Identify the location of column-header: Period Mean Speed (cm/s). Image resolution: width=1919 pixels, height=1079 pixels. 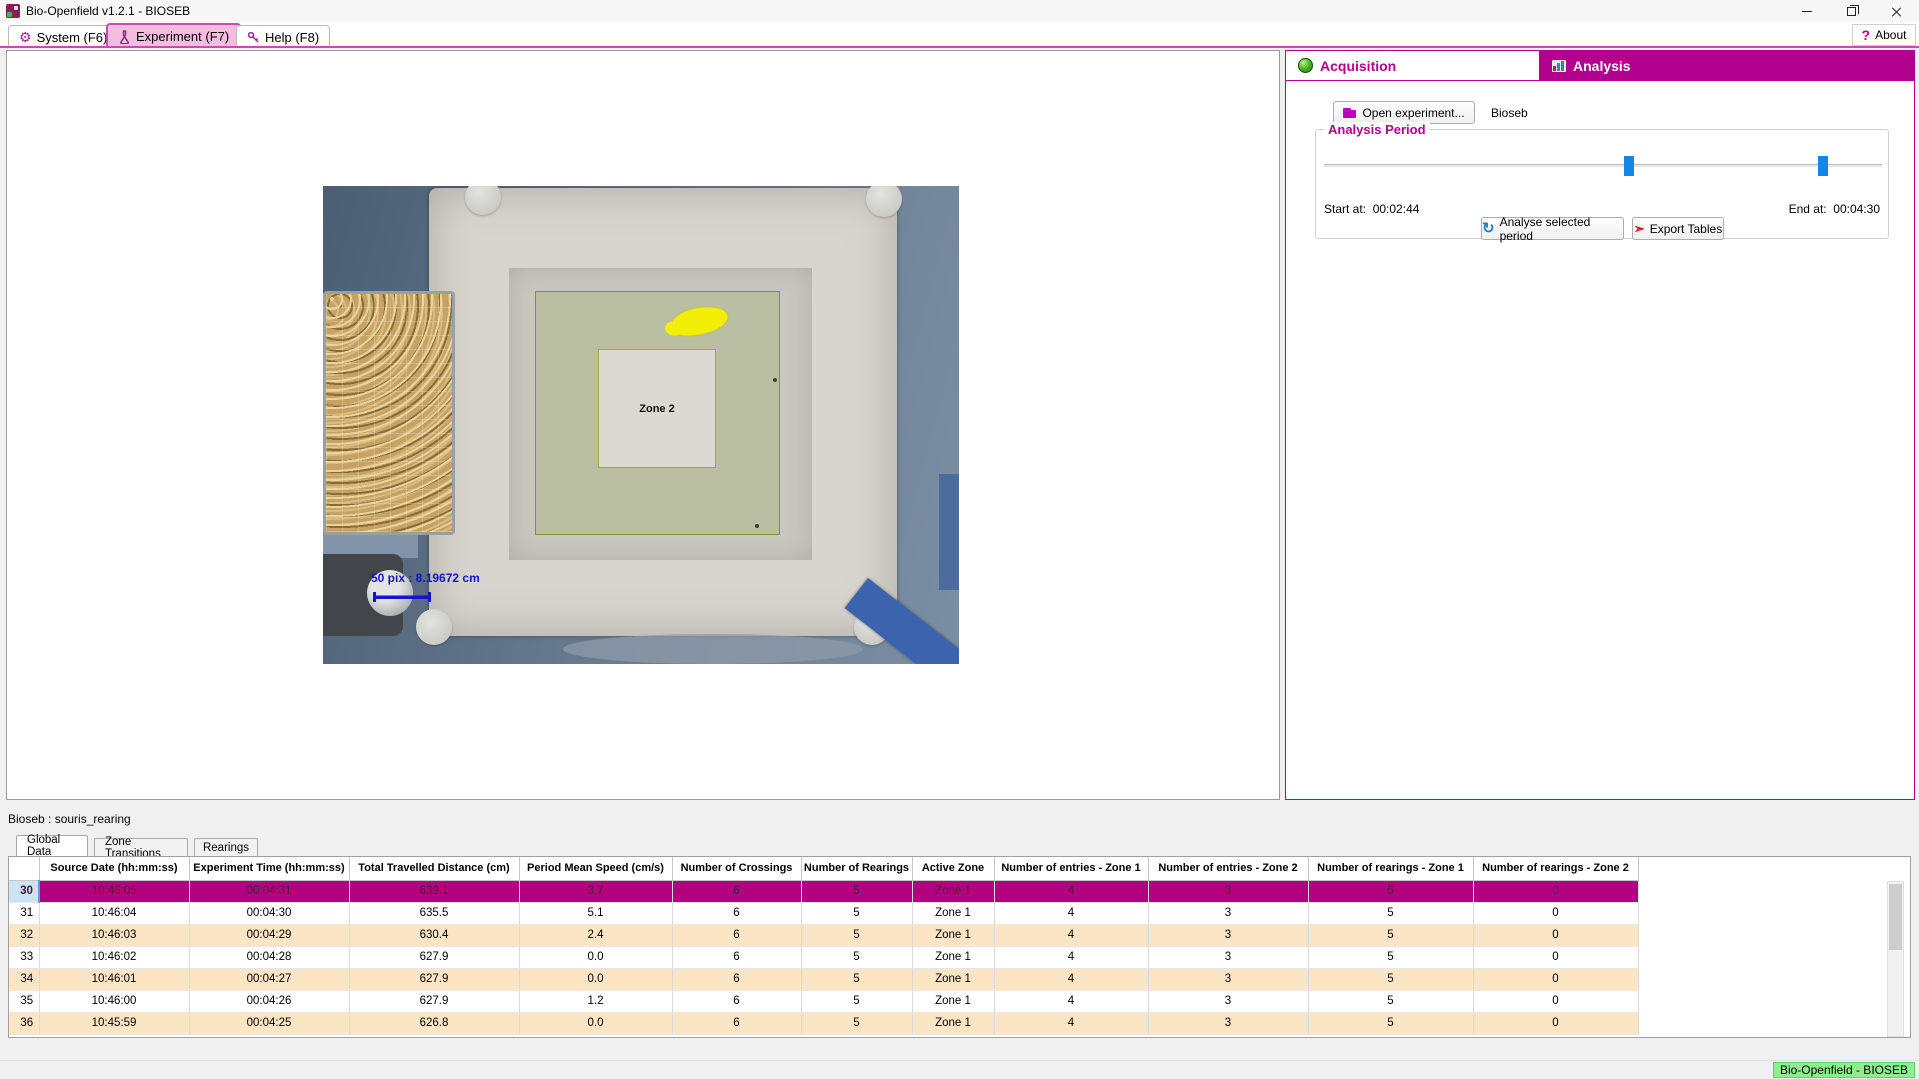
(596, 869).